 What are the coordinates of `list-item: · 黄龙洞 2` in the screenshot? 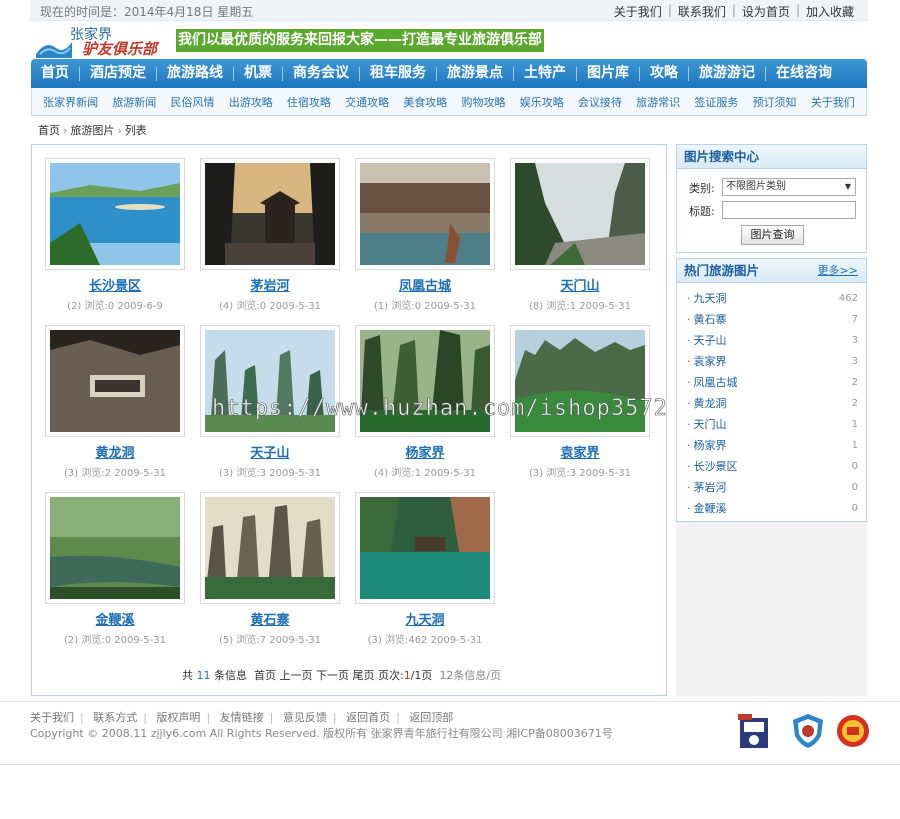 It's located at (772, 403).